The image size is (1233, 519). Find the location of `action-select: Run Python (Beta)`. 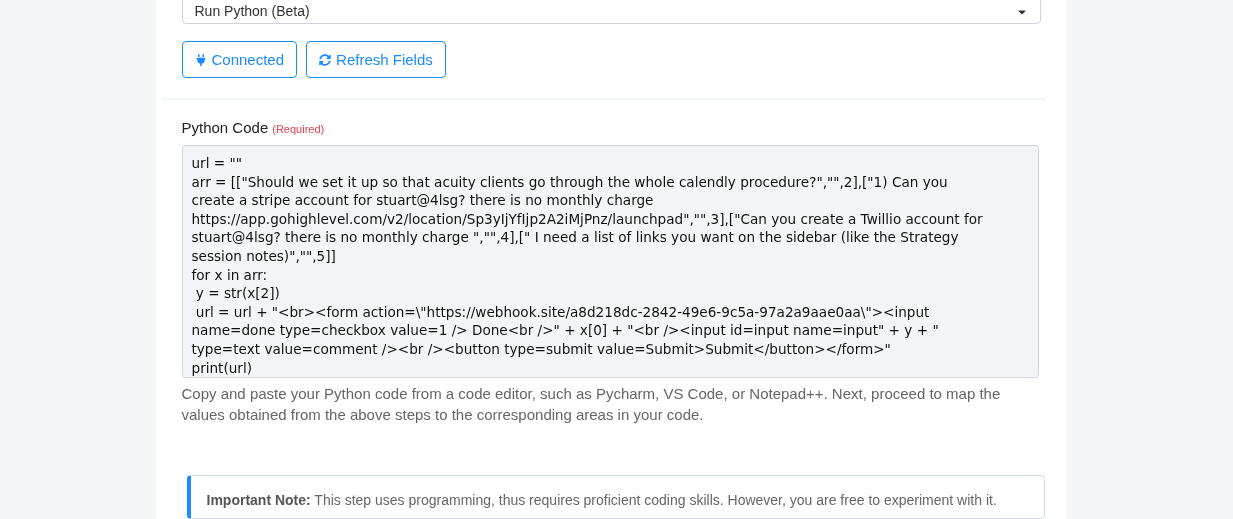

action-select: Run Python (Beta) is located at coordinates (611, 12).